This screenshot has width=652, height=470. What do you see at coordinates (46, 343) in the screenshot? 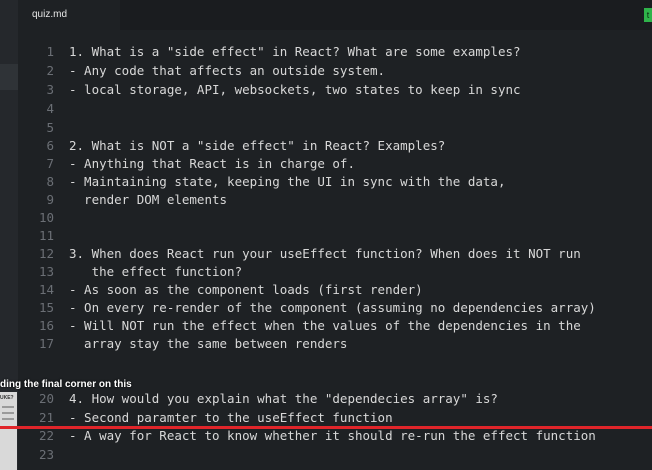
I see `line-number: 17` at bounding box center [46, 343].